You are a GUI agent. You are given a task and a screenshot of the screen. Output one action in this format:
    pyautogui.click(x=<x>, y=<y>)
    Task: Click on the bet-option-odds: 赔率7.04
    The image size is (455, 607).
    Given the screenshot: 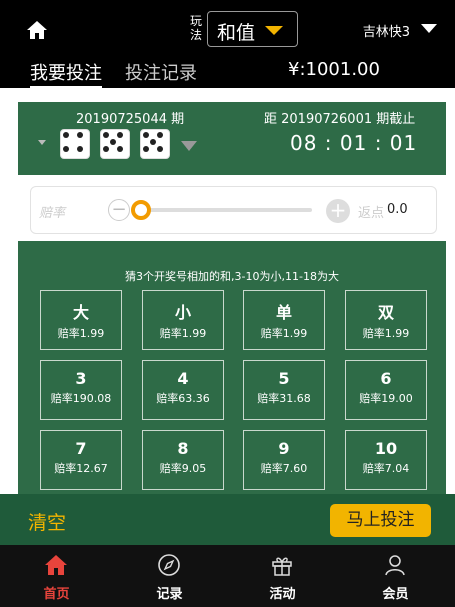 What is the action you would take?
    pyautogui.click(x=386, y=468)
    